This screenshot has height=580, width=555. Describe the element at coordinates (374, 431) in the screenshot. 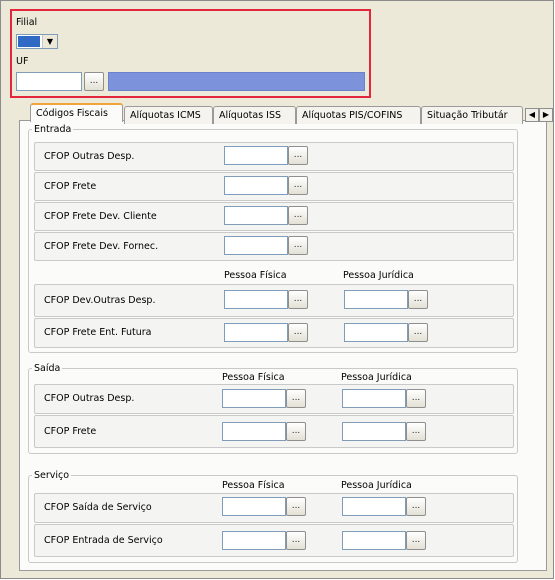

I see `saida-frete-pj-input` at that location.